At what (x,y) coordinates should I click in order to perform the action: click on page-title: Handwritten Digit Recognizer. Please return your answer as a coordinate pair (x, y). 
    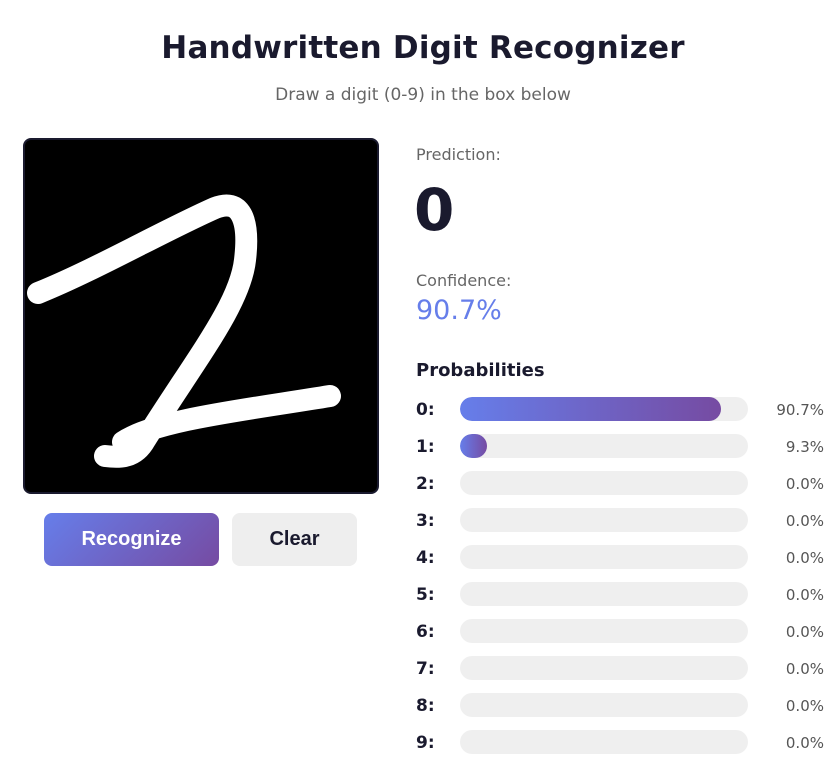
    Looking at the image, I should click on (423, 48).